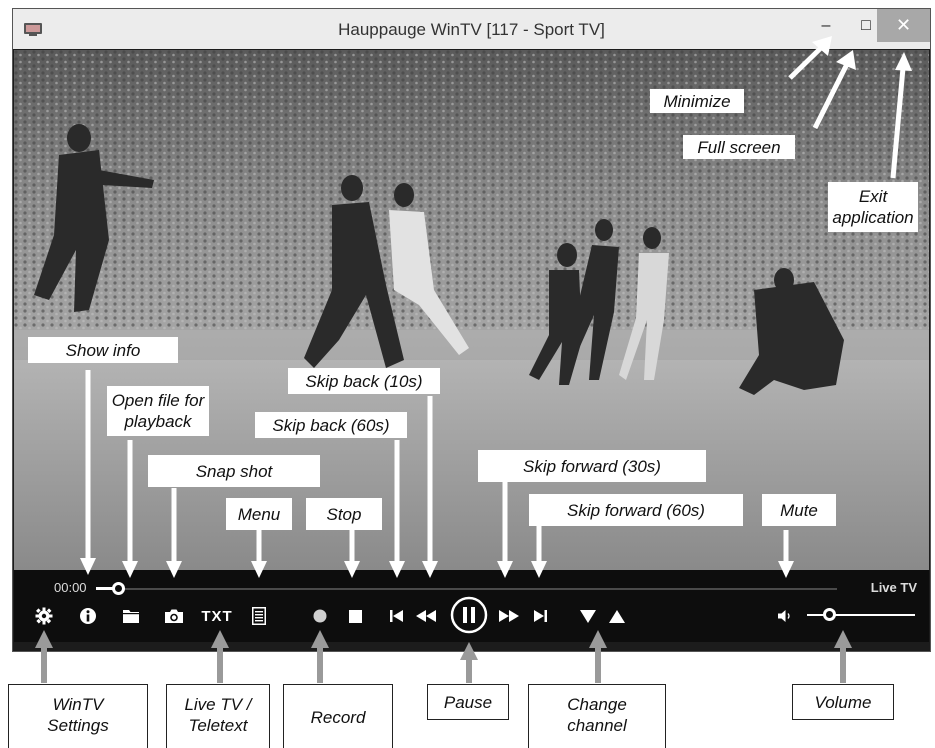 The image size is (935, 748). I want to click on callout-live-tv-teletext: Live TV / Teletext, so click(218, 716).